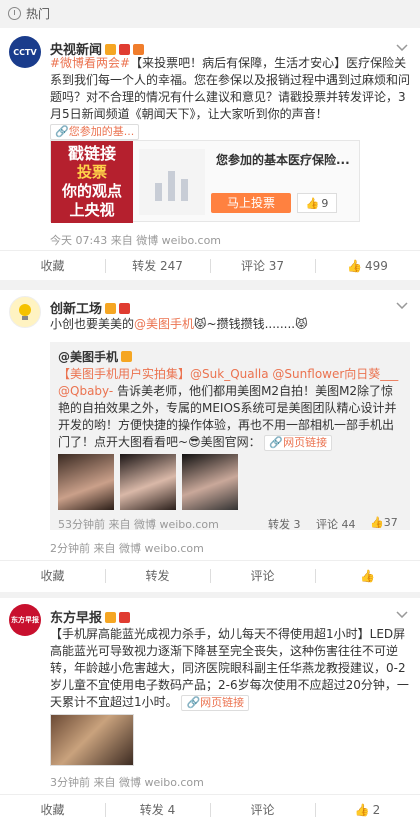  I want to click on chuangxin-avatar, so click(25, 312).